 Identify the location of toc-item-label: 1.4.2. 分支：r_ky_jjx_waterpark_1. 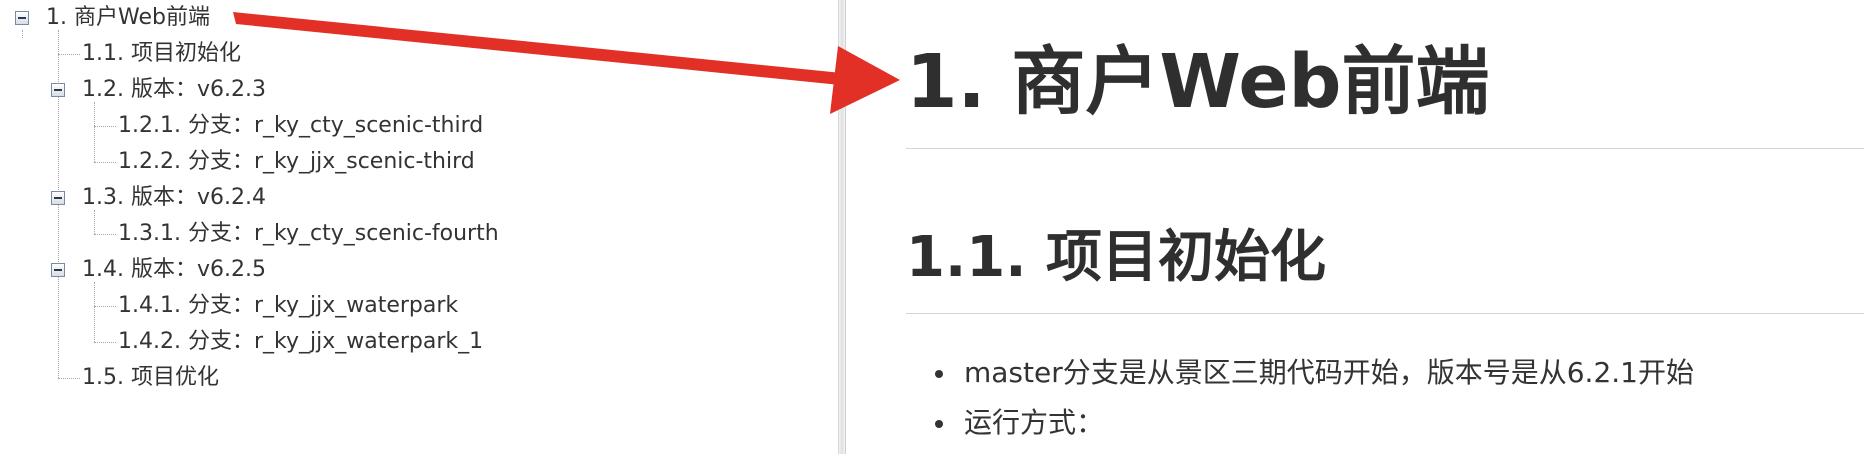
(300, 341).